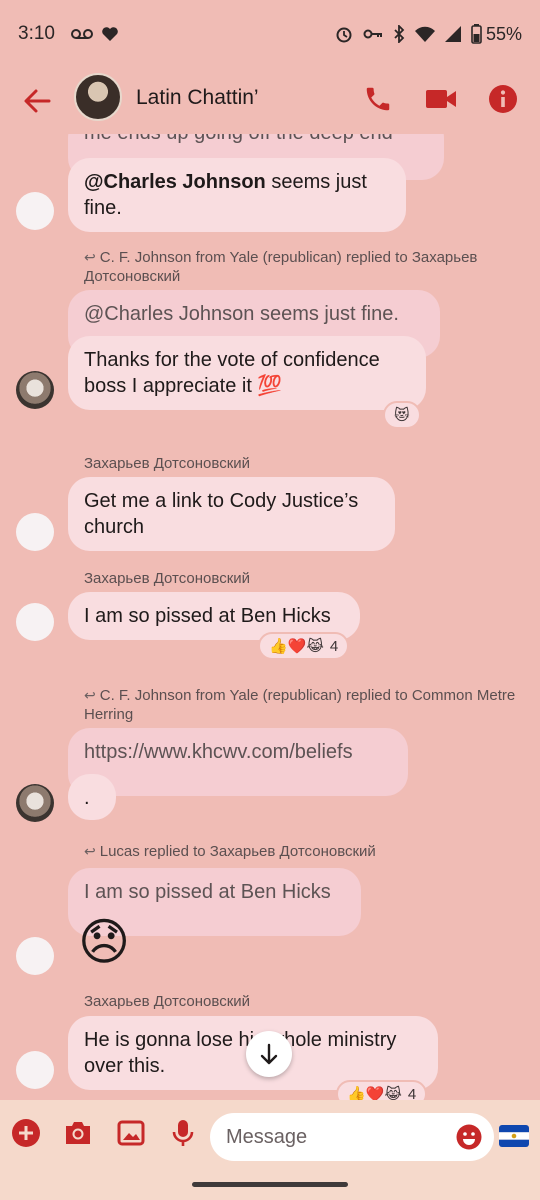  Describe the element at coordinates (104, 942) in the screenshot. I see `emoji-message: 😞` at that location.